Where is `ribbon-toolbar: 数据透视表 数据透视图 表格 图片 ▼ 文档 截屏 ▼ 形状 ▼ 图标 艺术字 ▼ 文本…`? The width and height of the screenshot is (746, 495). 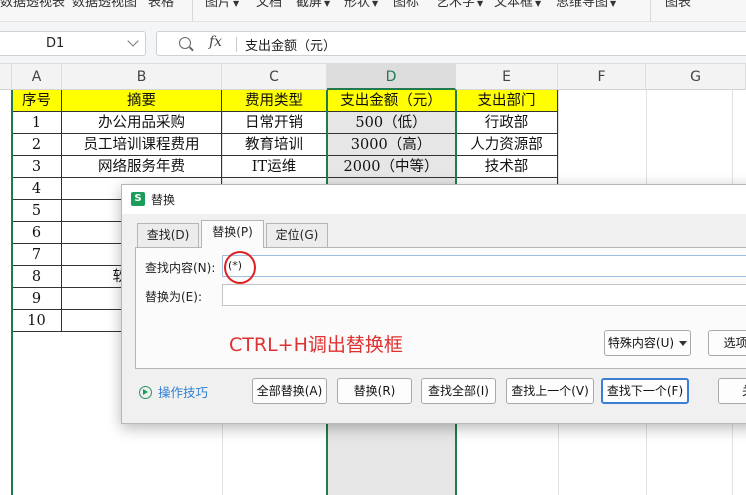
ribbon-toolbar: 数据透视表 数据透视图 表格 图片 ▼ 文档 截屏 ▼ 形状 ▼ 图标 艺术字 ▼ 文本… is located at coordinates (373, 11).